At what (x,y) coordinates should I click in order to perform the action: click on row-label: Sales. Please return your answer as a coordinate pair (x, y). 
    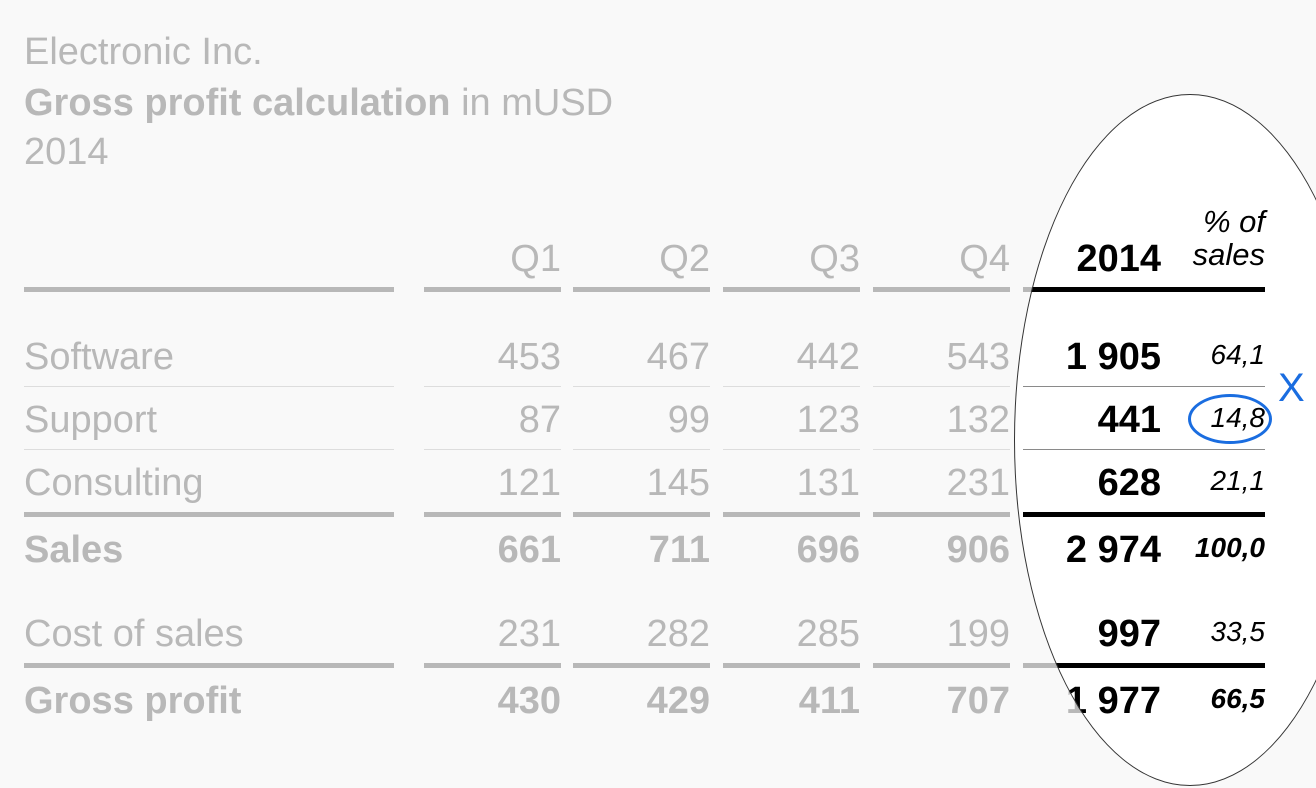
    Looking at the image, I should click on (74, 550).